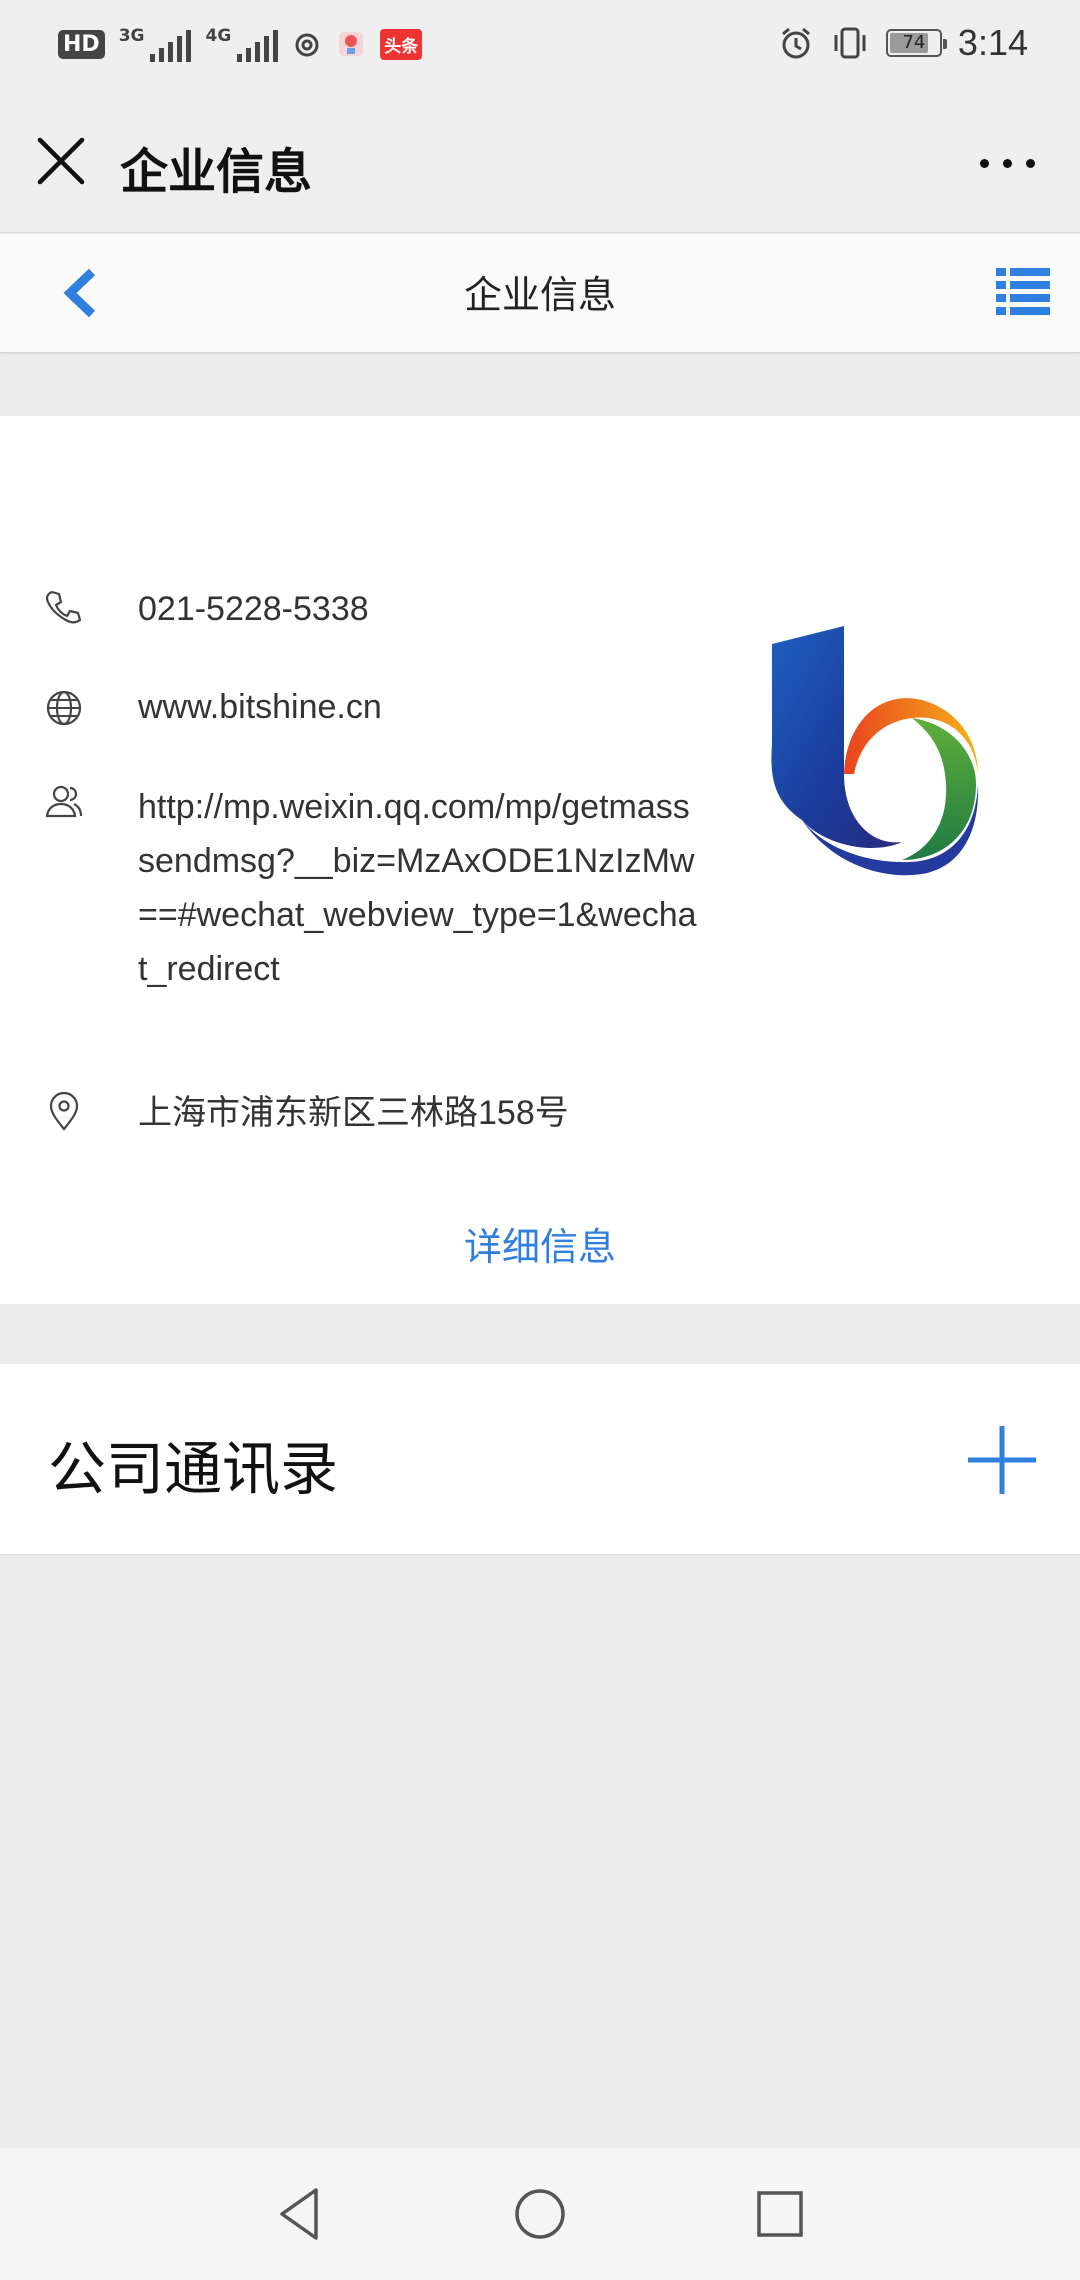 This screenshot has width=1080, height=2280. I want to click on back-triangle-icon, so click(300, 2214).